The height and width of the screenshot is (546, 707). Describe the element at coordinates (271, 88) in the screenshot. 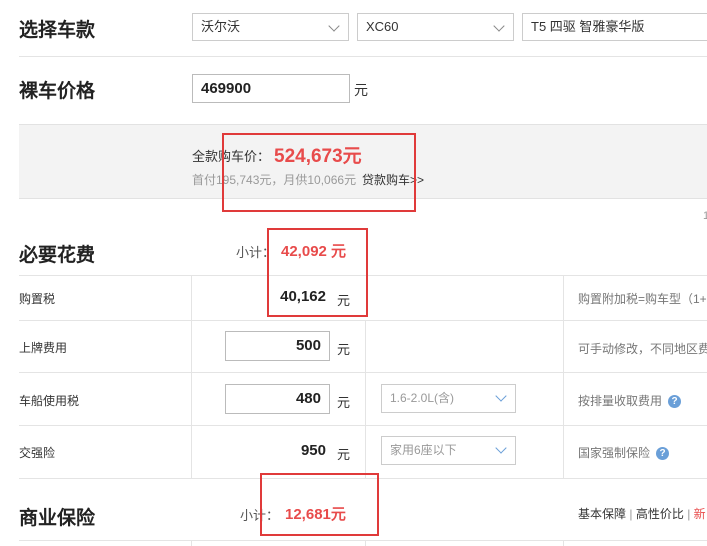

I see `bare-price-input: 469900` at that location.